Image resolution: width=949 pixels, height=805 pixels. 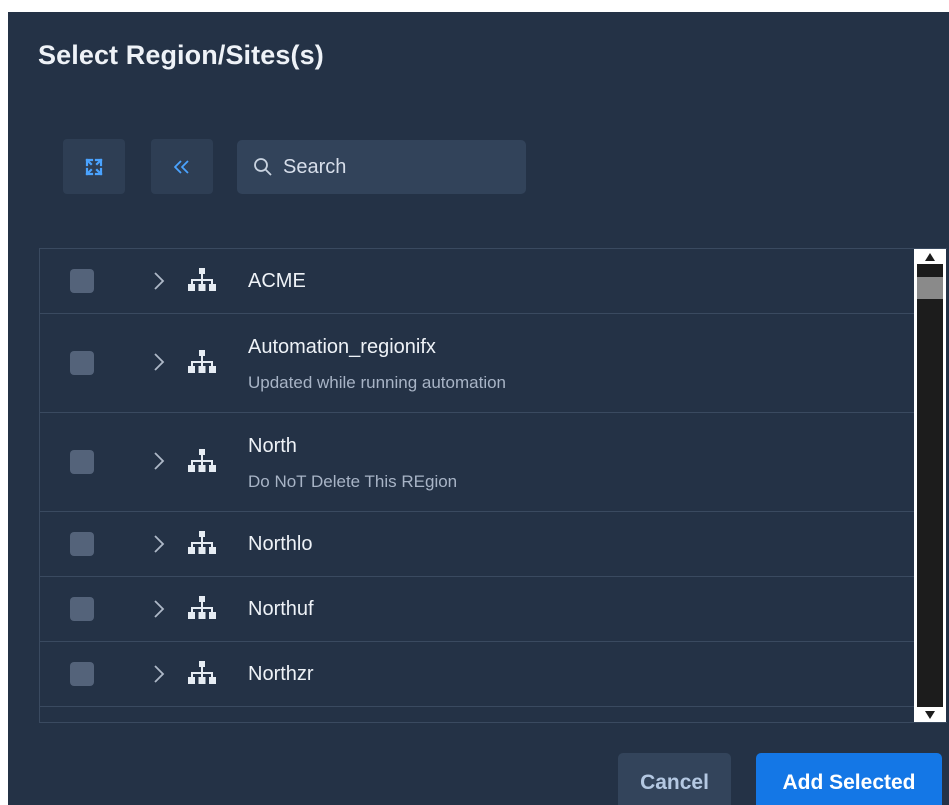 I want to click on collapse-panel-button, so click(x=182, y=166).